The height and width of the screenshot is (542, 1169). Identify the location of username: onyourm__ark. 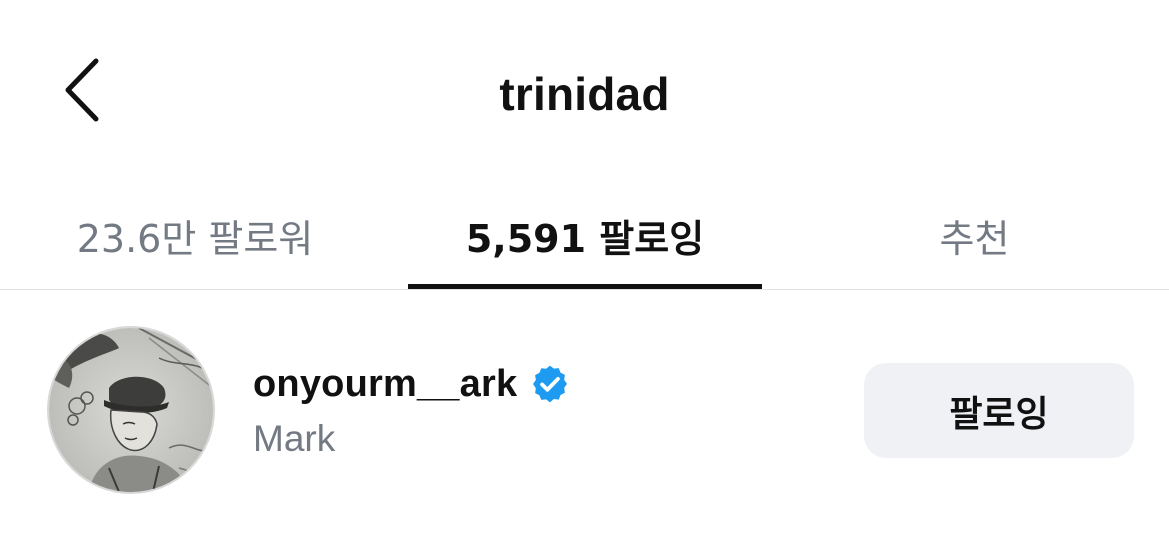
(385, 383).